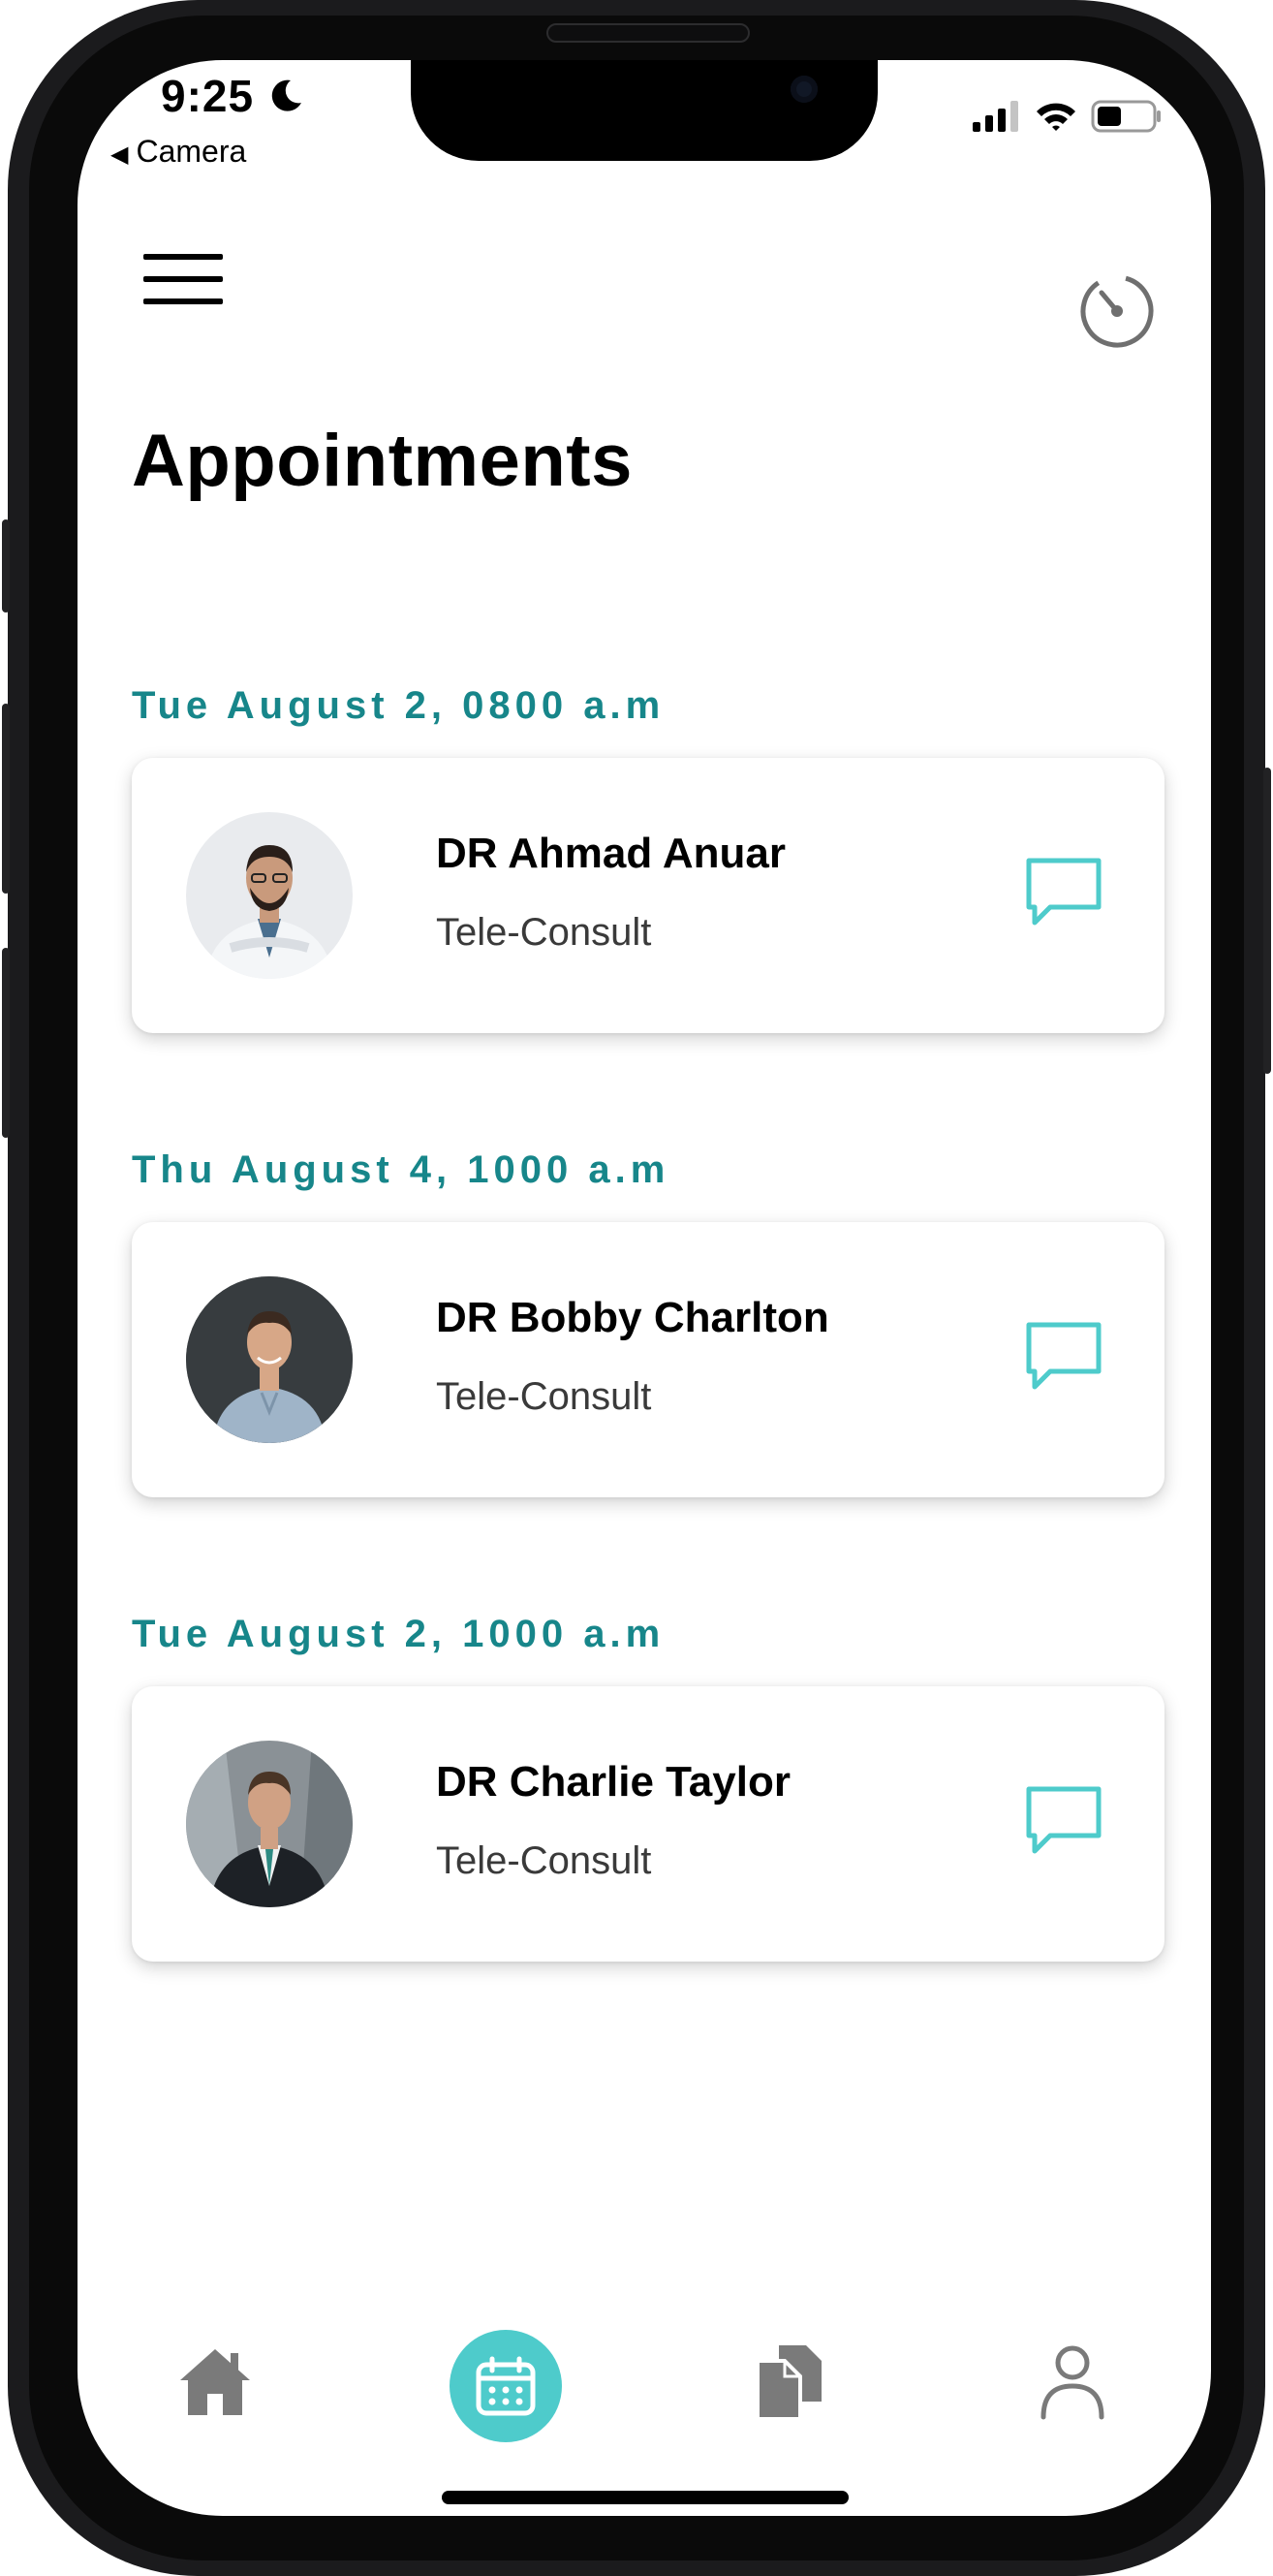  Describe the element at coordinates (382, 461) in the screenshot. I see `page-title: Appointments` at that location.